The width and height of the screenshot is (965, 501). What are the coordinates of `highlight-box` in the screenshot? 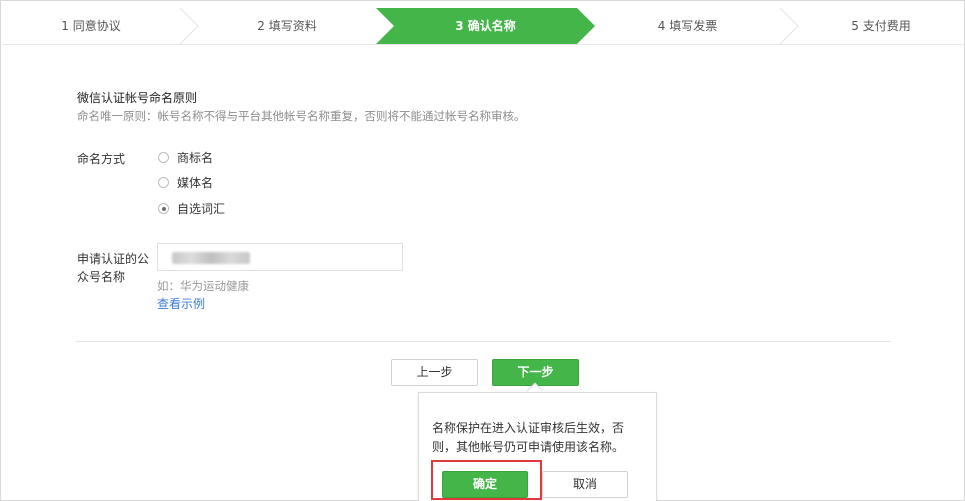 It's located at (486, 480).